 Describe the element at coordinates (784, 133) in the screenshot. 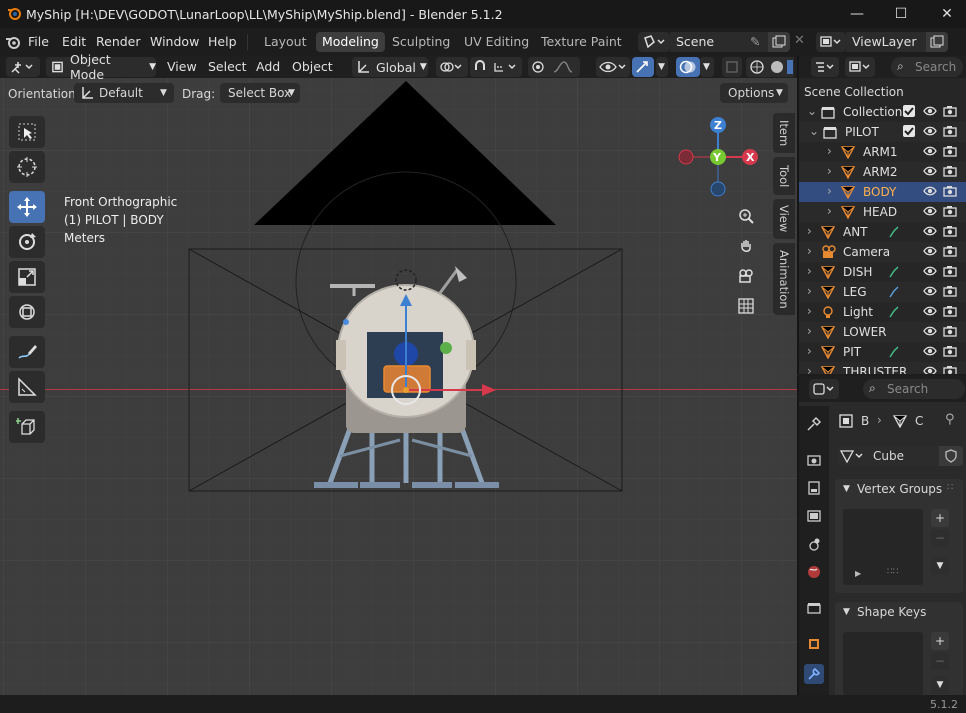

I see `sidebar-tab-item: Item` at that location.